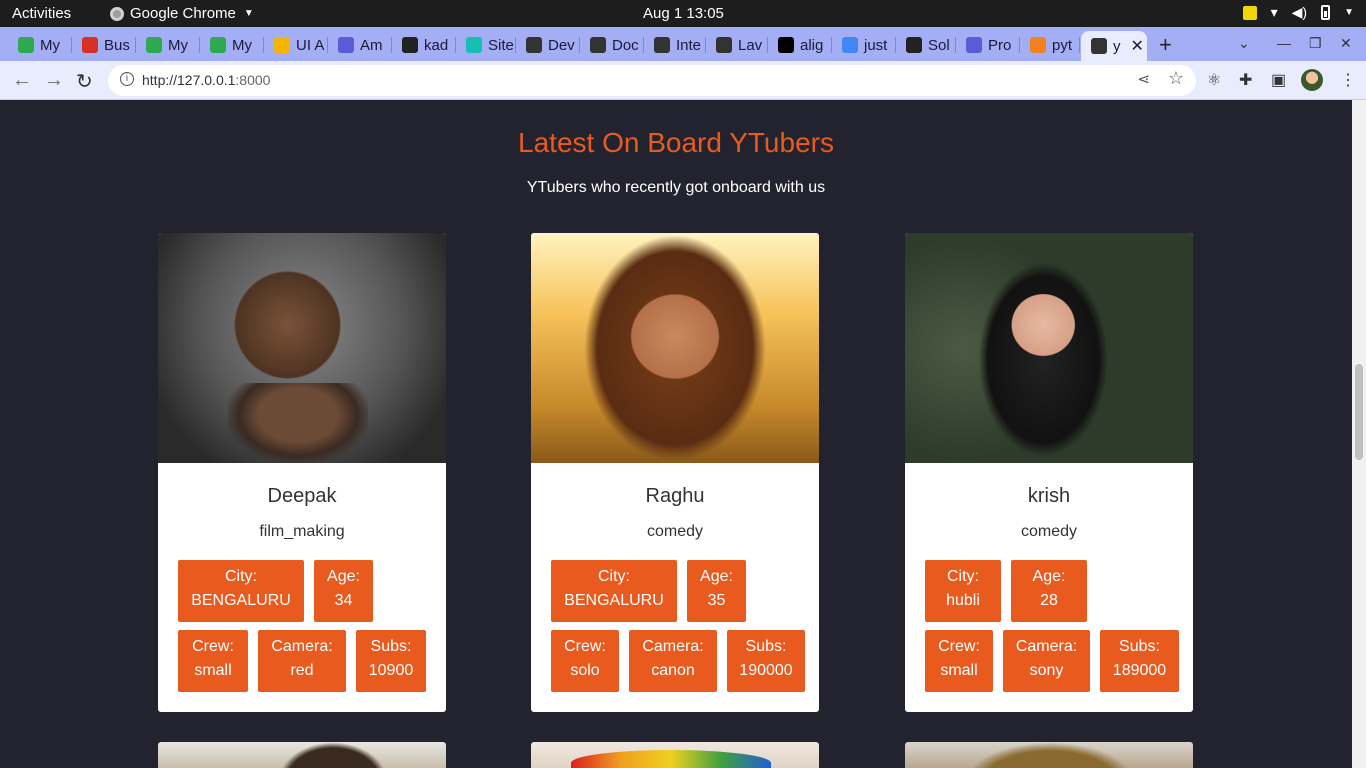  I want to click on info-icon: i, so click(127, 79).